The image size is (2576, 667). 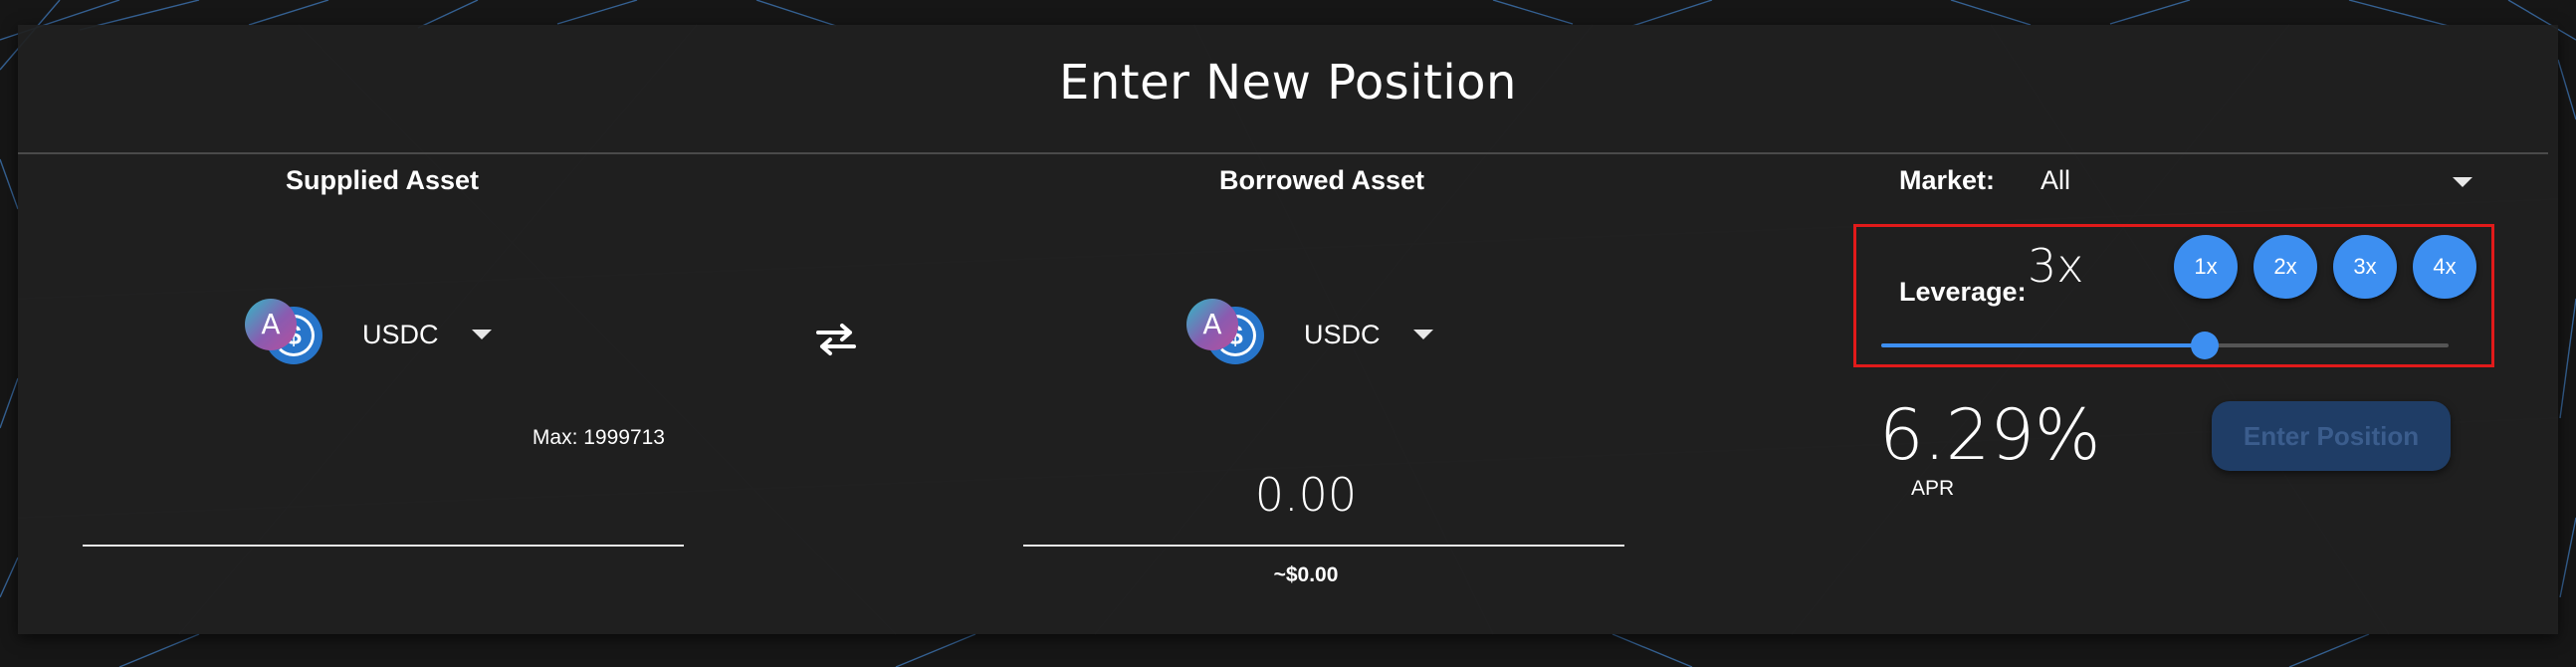 I want to click on borrowed-asset-name: USDC, so click(x=1342, y=334).